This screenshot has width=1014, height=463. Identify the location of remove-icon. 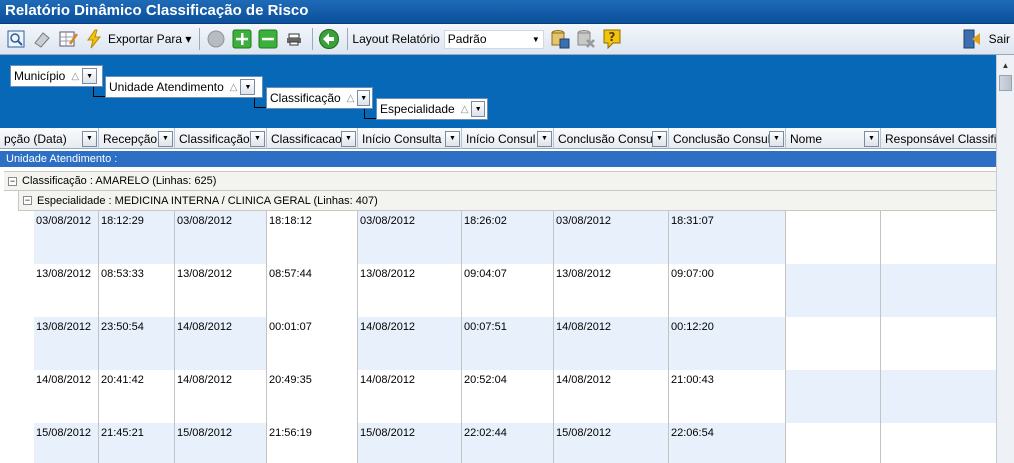
(268, 39).